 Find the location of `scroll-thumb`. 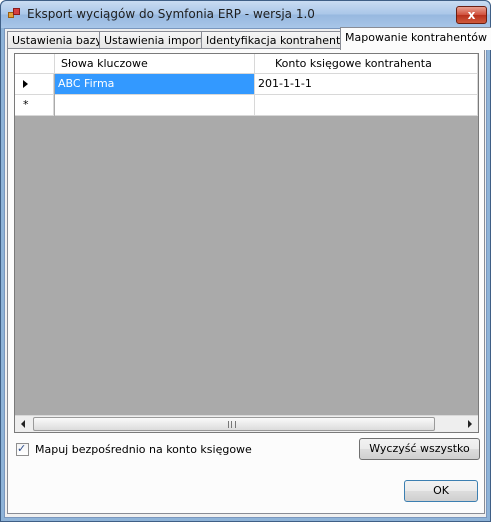

scroll-thumb is located at coordinates (234, 424).